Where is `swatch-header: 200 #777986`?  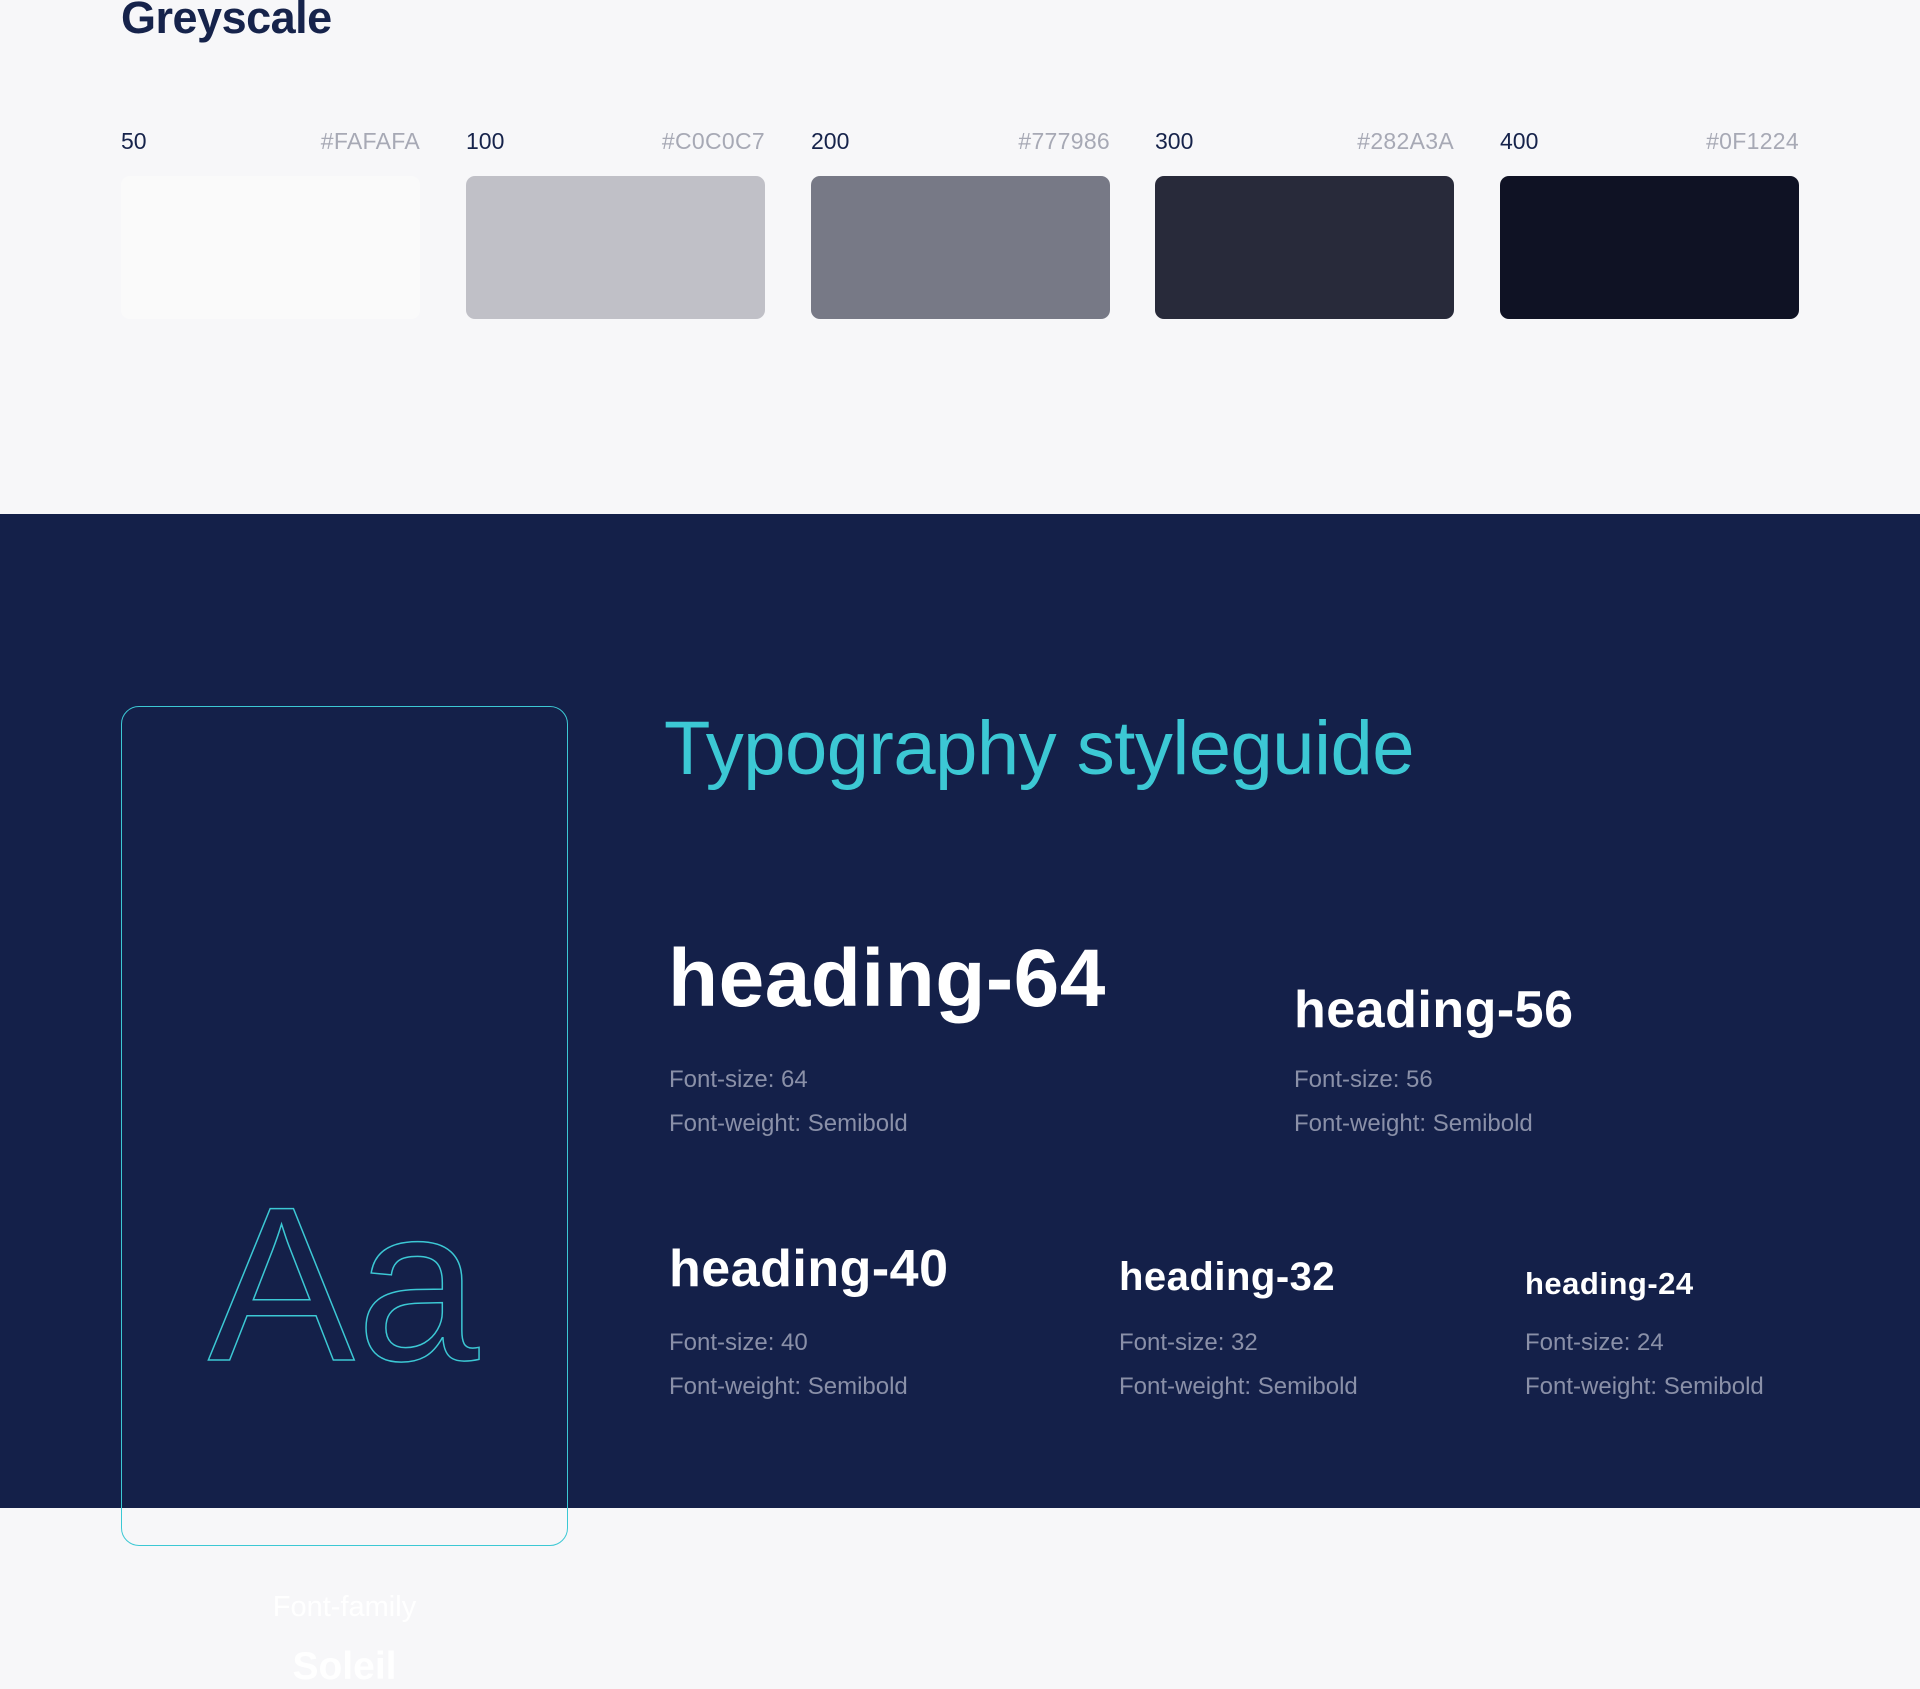
swatch-header: 200 #777986 is located at coordinates (960, 145).